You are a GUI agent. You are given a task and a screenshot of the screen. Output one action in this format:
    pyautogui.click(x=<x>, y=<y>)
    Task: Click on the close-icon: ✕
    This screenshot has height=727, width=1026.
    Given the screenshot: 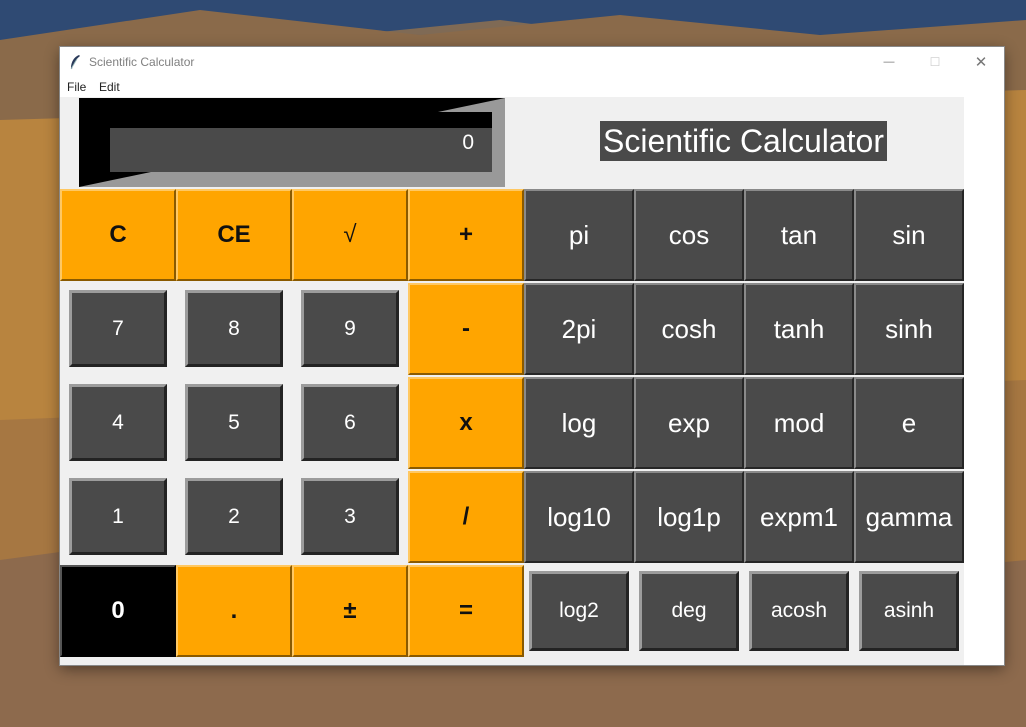 What is the action you would take?
    pyautogui.click(x=981, y=62)
    